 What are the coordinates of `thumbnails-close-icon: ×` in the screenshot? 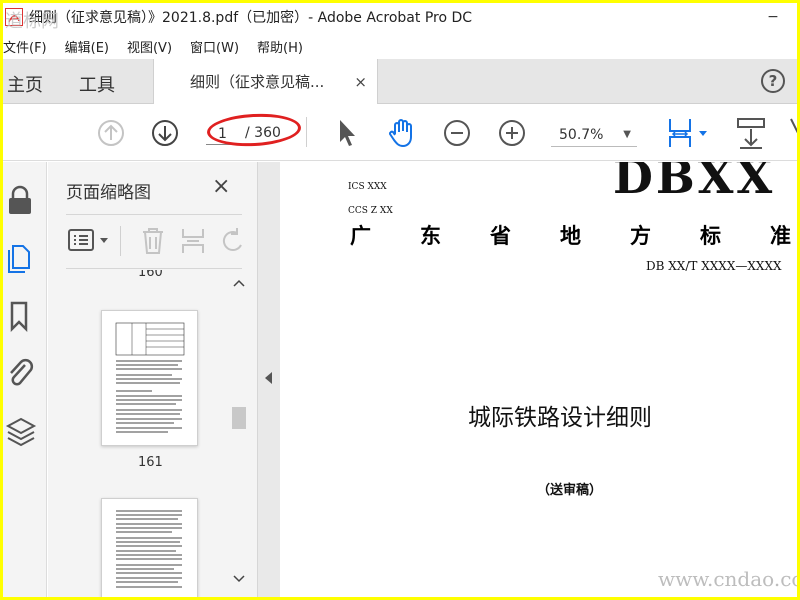 It's located at (221, 186).